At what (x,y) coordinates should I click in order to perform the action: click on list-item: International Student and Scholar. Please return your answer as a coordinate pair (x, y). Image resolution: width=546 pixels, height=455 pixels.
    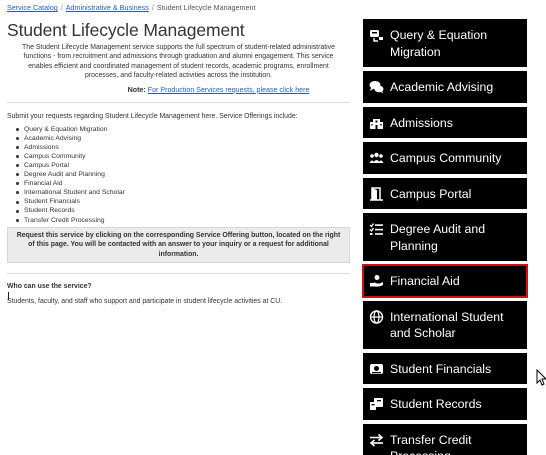
    Looking at the image, I should click on (183, 192).